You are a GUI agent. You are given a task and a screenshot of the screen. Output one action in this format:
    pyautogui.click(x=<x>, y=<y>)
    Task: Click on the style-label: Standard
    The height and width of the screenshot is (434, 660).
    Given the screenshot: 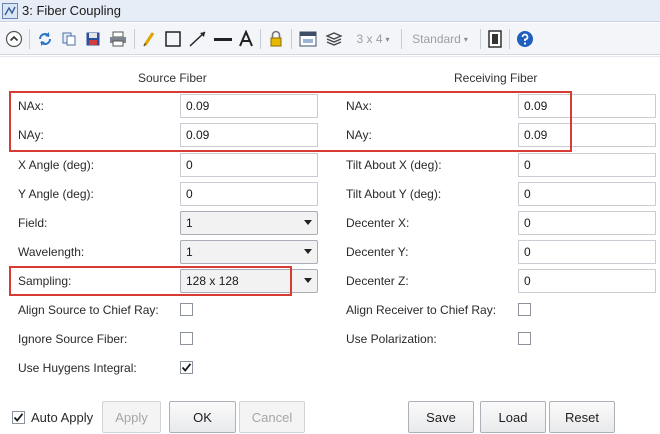 What is the action you would take?
    pyautogui.click(x=436, y=39)
    